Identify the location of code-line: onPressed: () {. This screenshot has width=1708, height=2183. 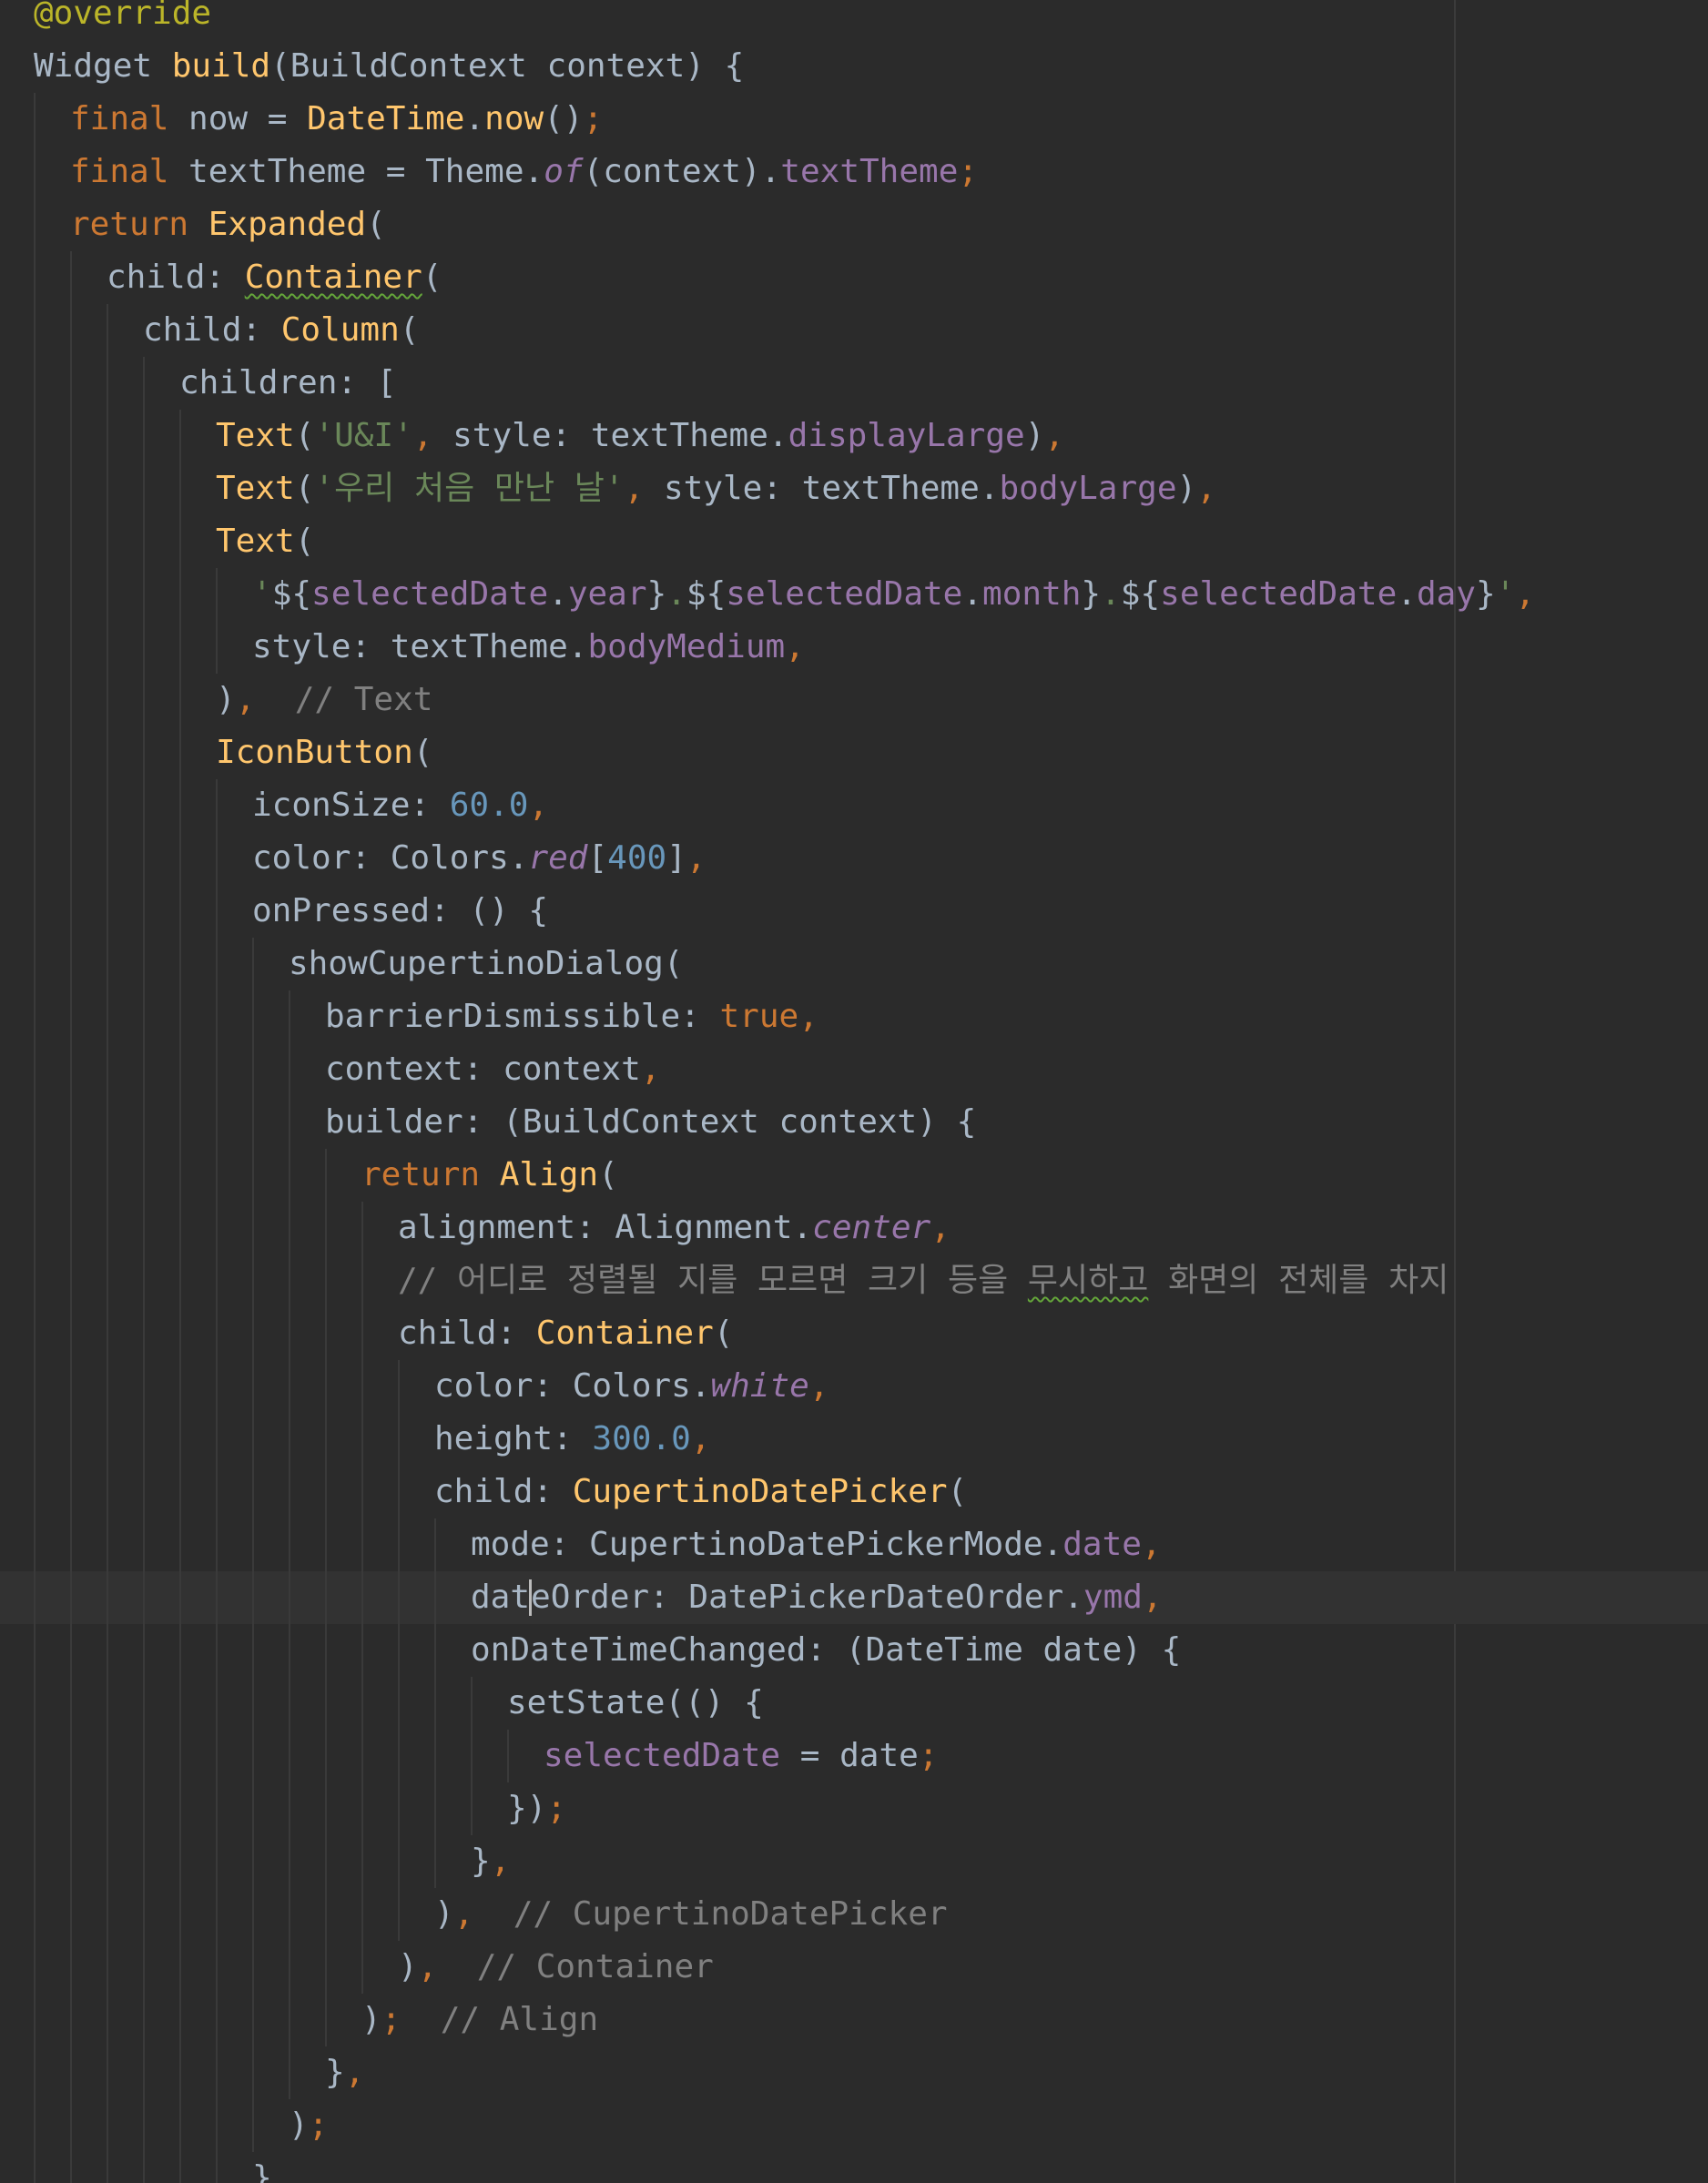
(854, 911).